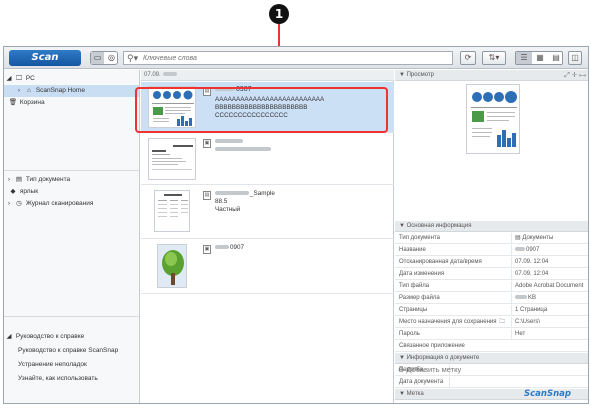  Describe the element at coordinates (293, 58) in the screenshot. I see `search-input` at that location.